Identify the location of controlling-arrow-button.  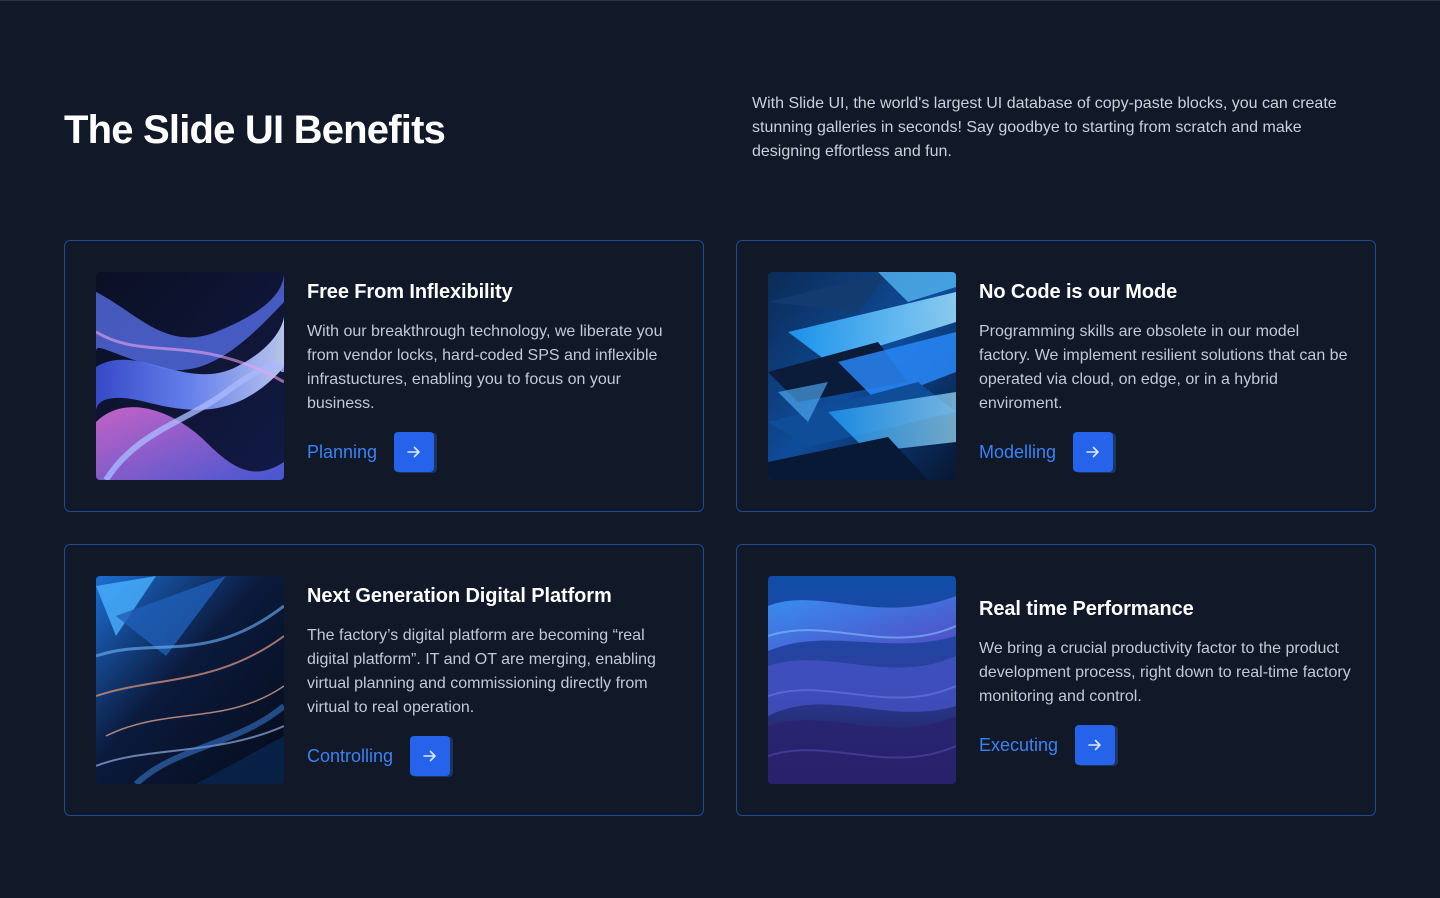
(430, 756).